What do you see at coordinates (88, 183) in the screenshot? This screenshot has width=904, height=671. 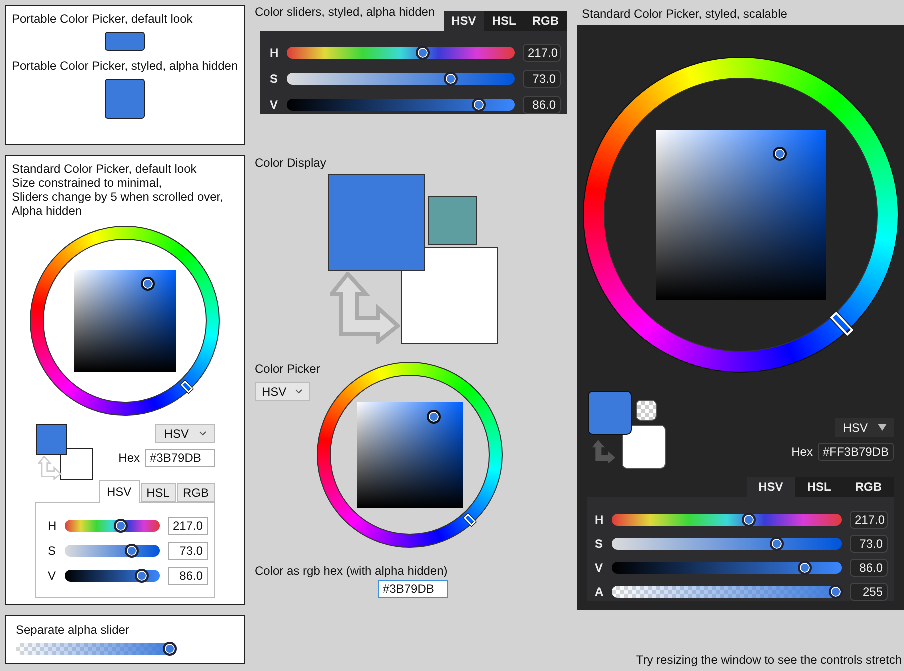 I see `description-line: Size constrained to minimal,` at bounding box center [88, 183].